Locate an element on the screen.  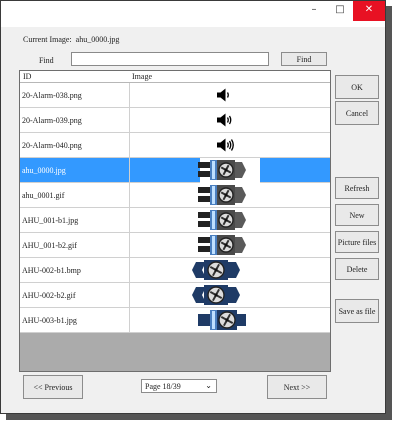
find-input is located at coordinates (170, 59).